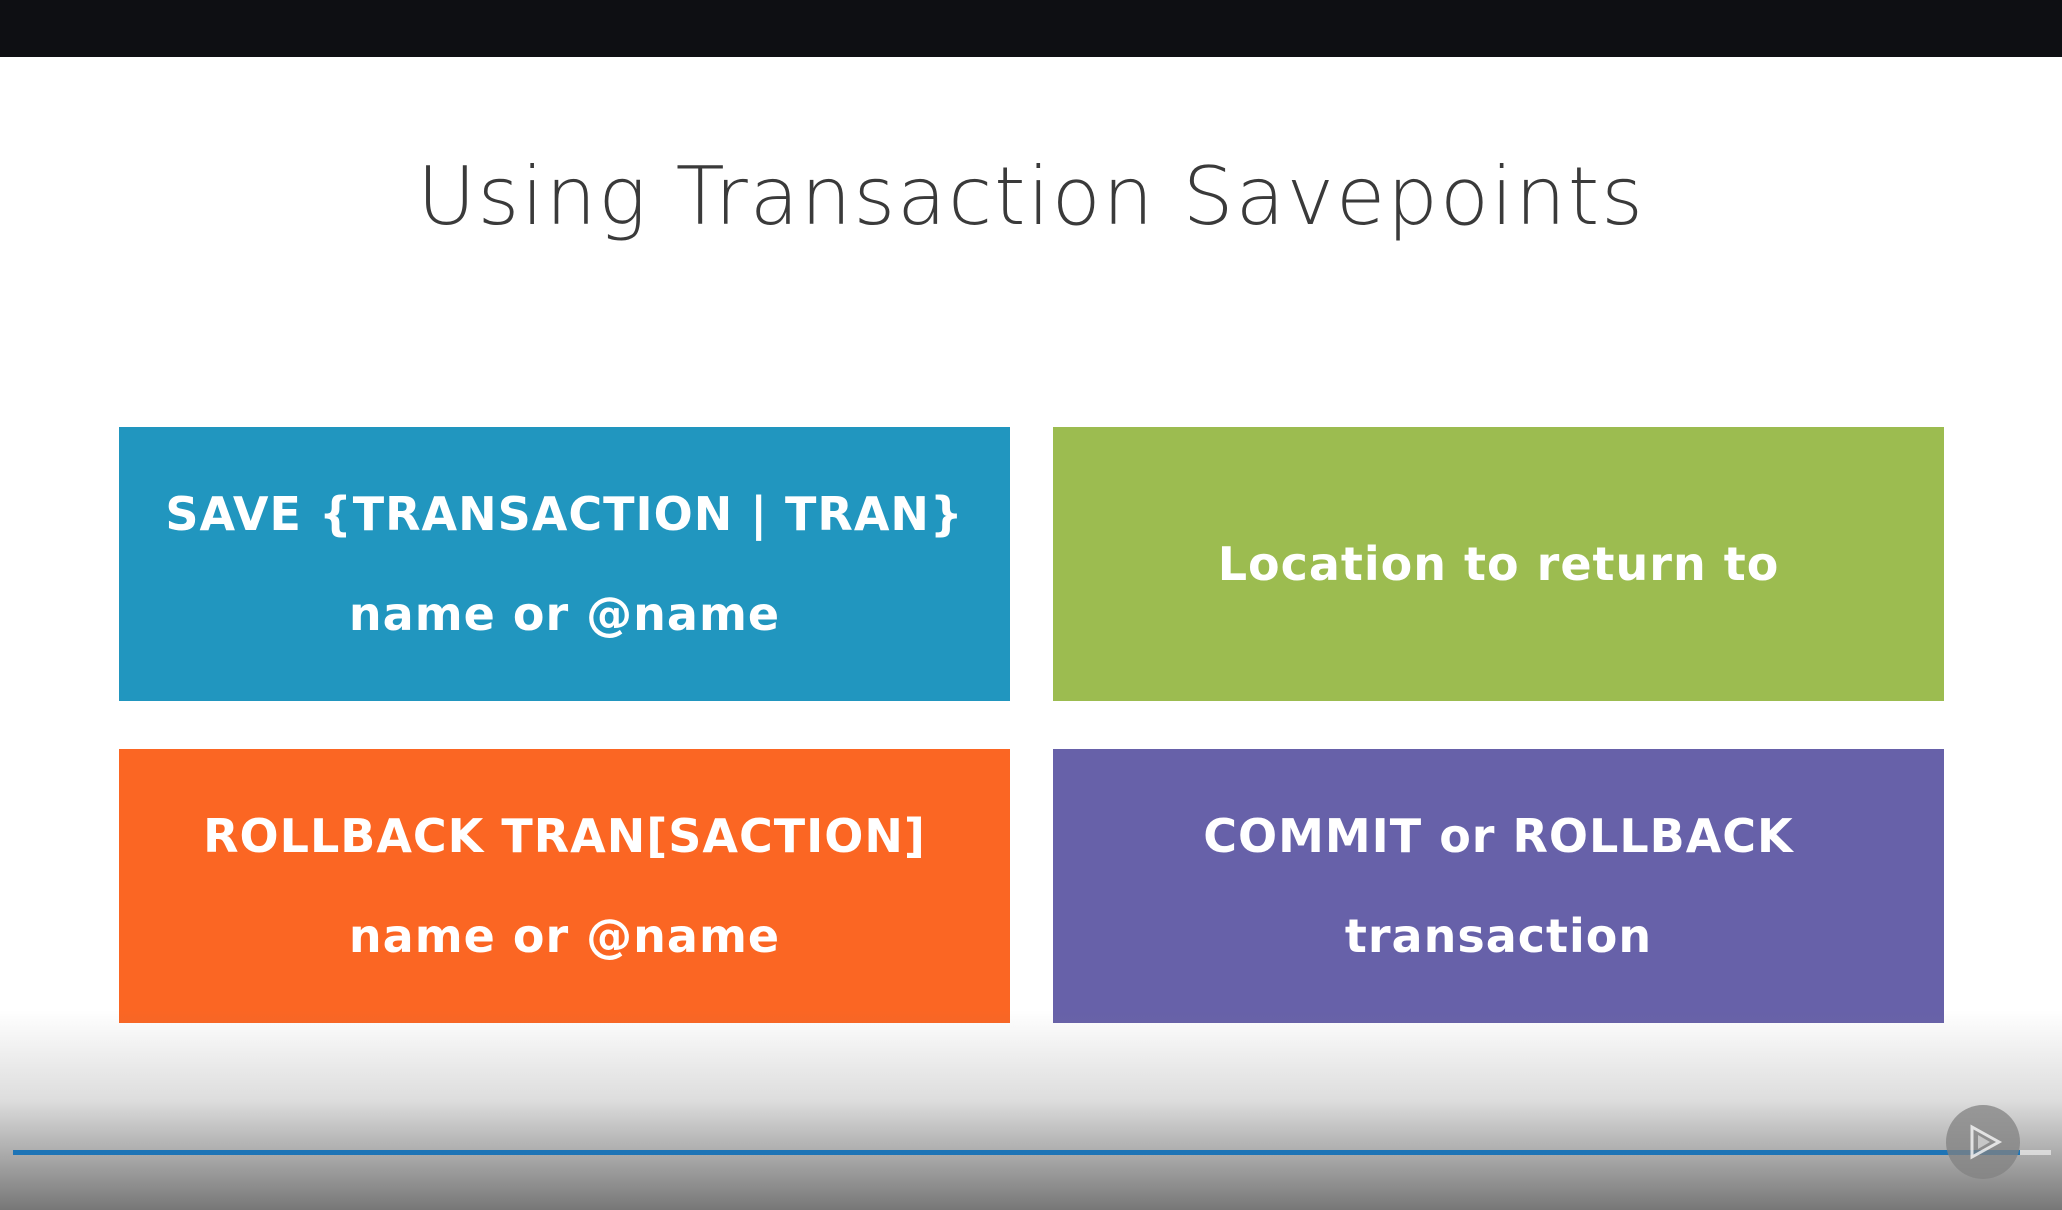 The image size is (2062, 1210). What do you see at coordinates (564, 886) in the screenshot?
I see `card-rollback-transaction: ROLLBACK TRAN[SACTION] name or @name` at bounding box center [564, 886].